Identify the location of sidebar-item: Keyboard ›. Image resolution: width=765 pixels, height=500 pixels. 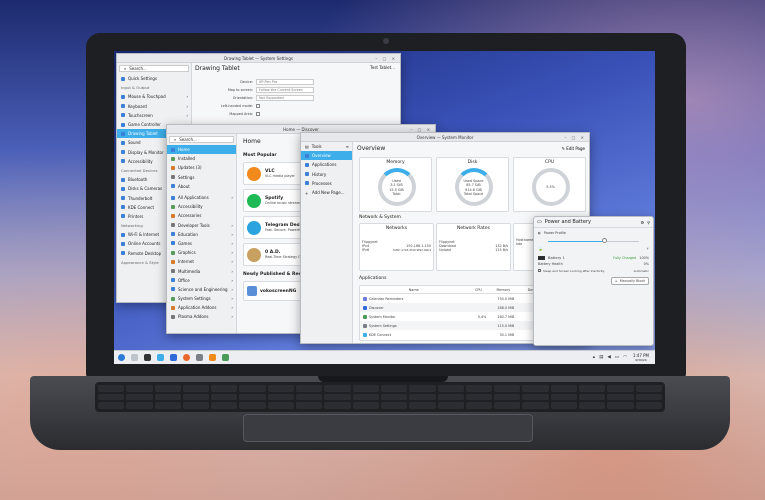
(154, 106).